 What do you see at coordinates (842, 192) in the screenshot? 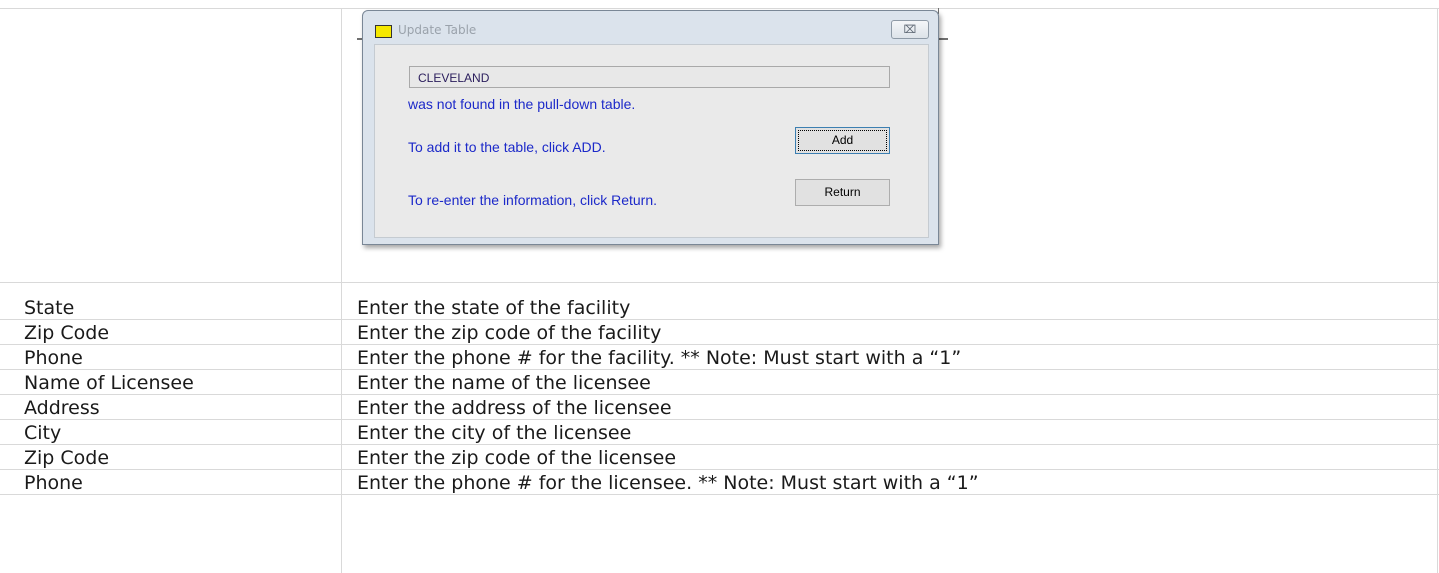
I see `return-button: Return` at bounding box center [842, 192].